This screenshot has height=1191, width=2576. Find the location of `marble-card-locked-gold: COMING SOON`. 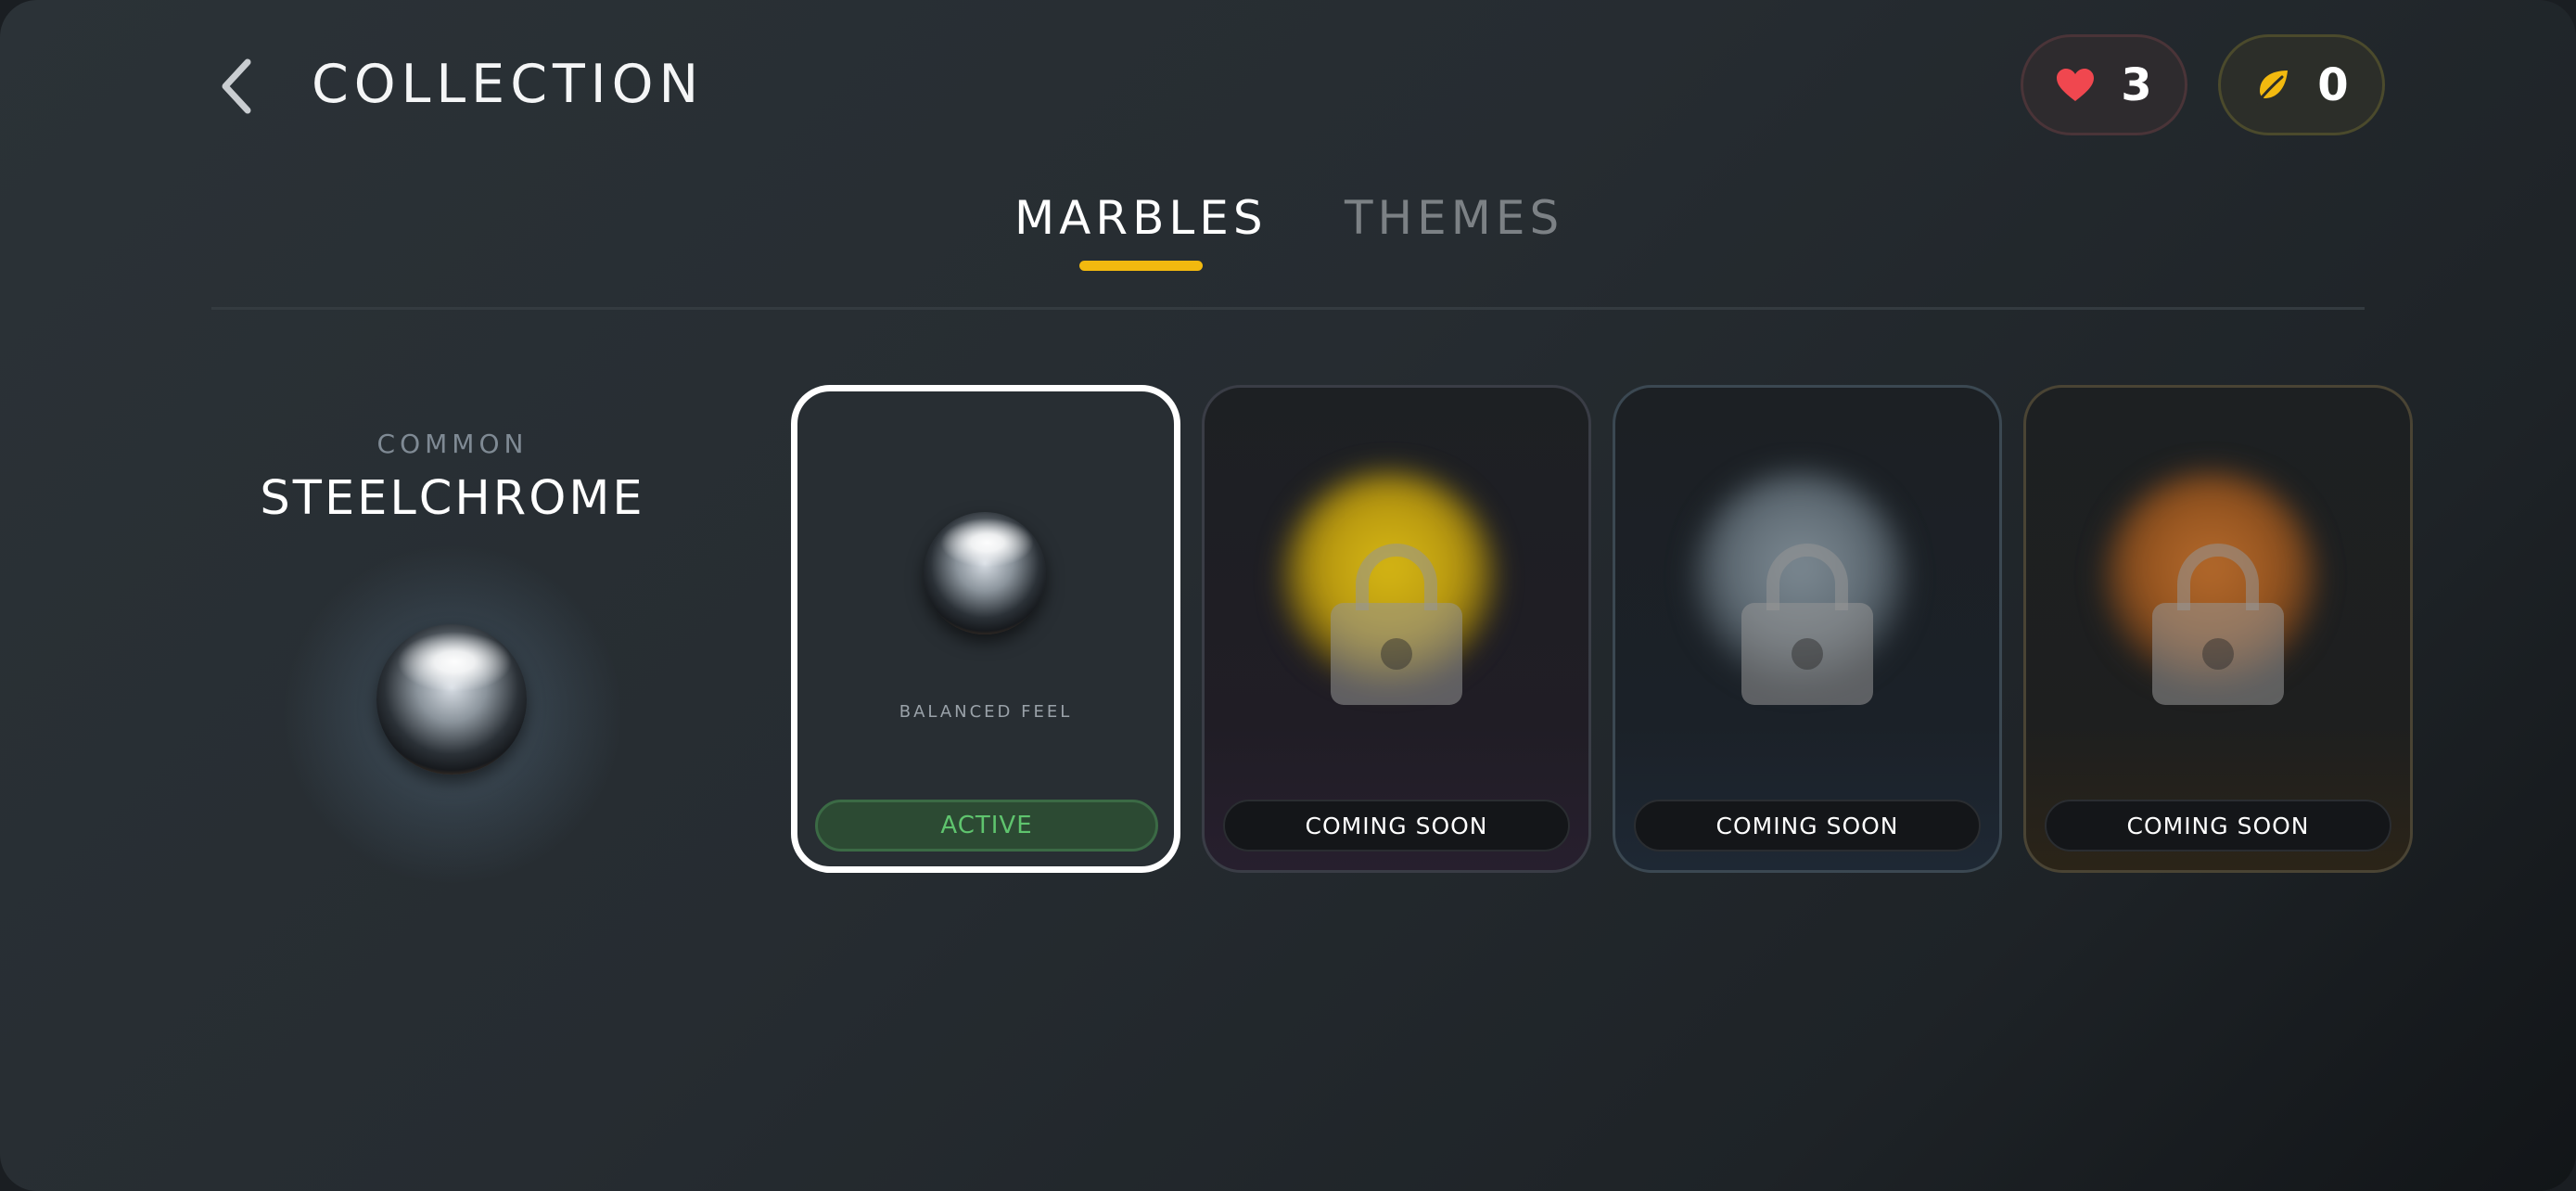

marble-card-locked-gold: COMING SOON is located at coordinates (1397, 629).